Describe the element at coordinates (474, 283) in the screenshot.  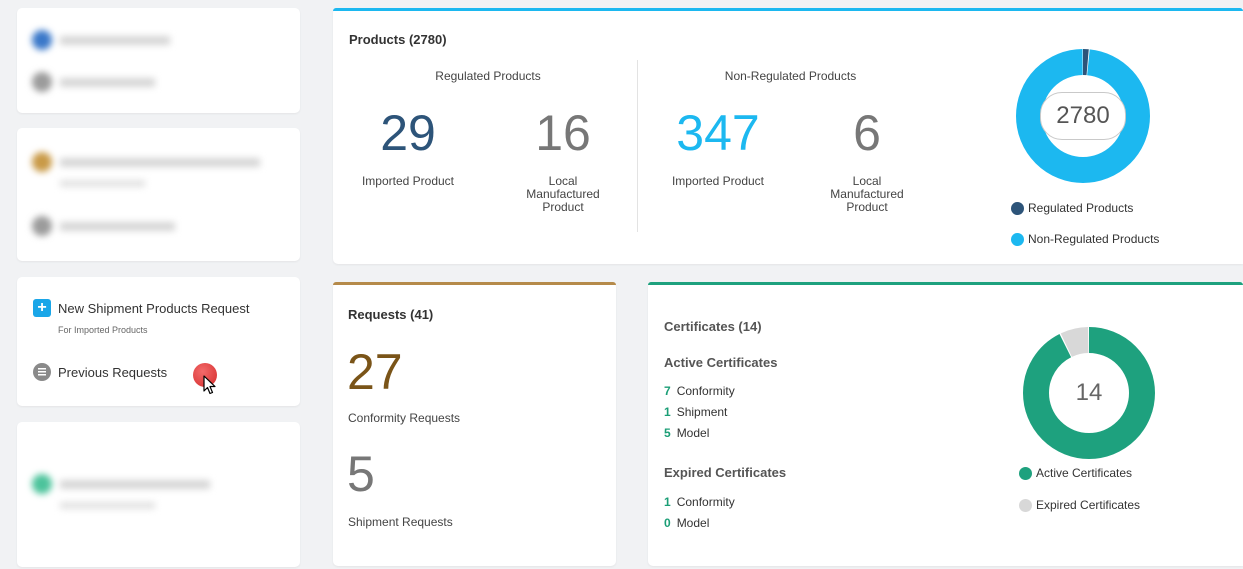
I see `requests-accent-bar` at that location.